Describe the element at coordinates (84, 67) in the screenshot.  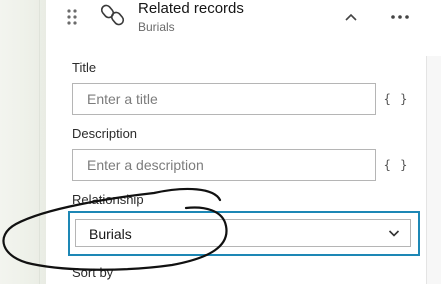
I see `title-label: Title` at that location.